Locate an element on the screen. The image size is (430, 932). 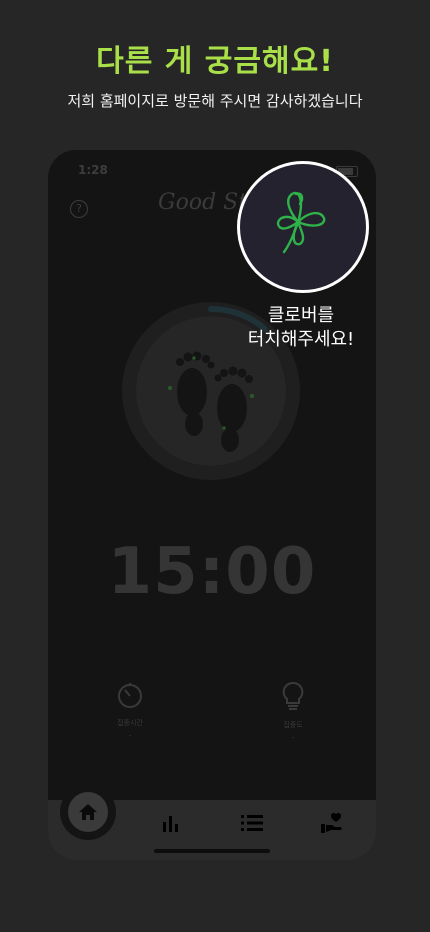
home-icon is located at coordinates (88, 812).